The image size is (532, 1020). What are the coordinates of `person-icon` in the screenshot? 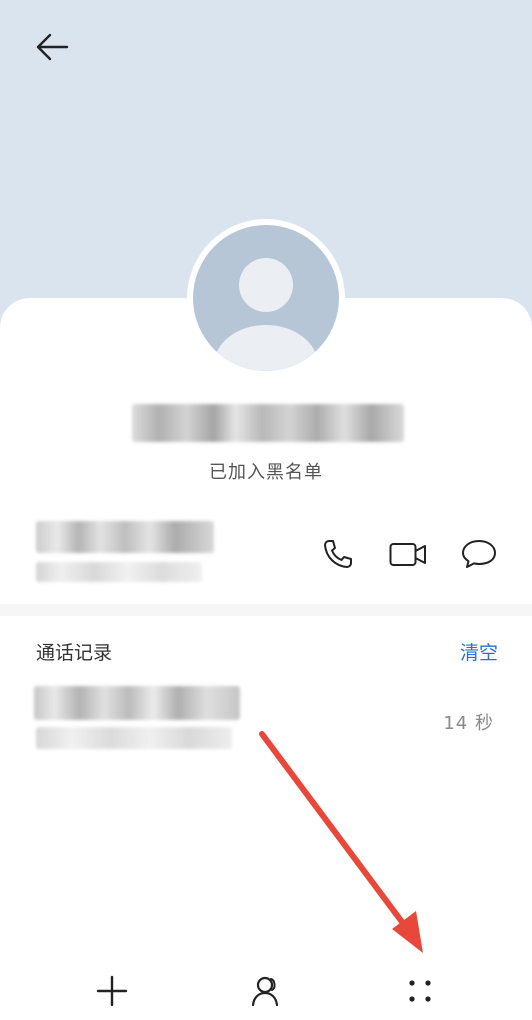 It's located at (265, 991).